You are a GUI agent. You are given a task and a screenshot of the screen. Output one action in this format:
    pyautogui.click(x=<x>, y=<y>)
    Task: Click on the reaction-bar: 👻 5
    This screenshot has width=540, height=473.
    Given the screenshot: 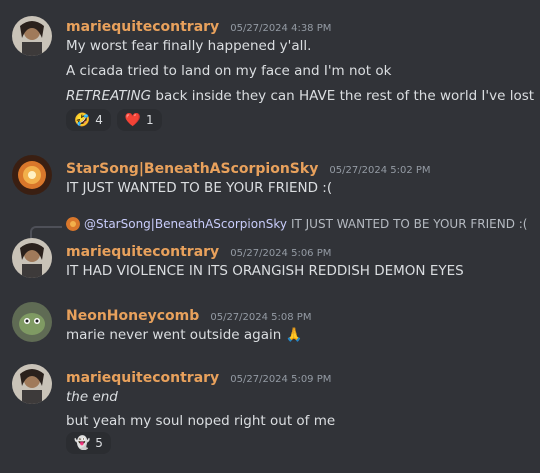 What is the action you would take?
    pyautogui.click(x=88, y=443)
    